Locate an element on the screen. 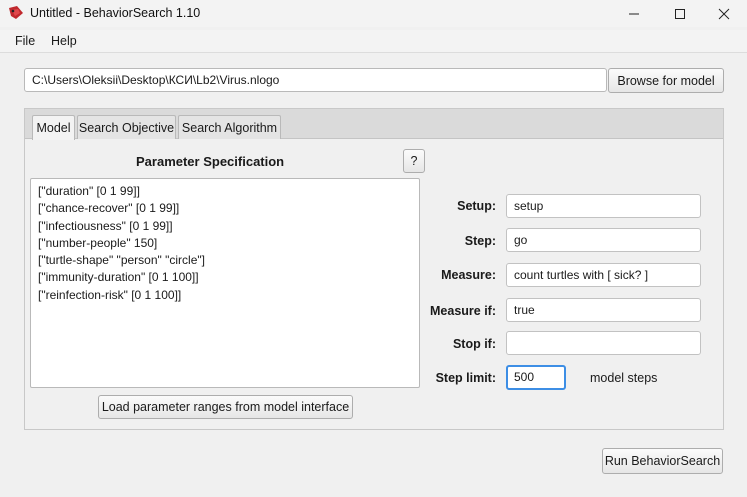 This screenshot has width=747, height=497. menu-bar: File Help is located at coordinates (373, 41).